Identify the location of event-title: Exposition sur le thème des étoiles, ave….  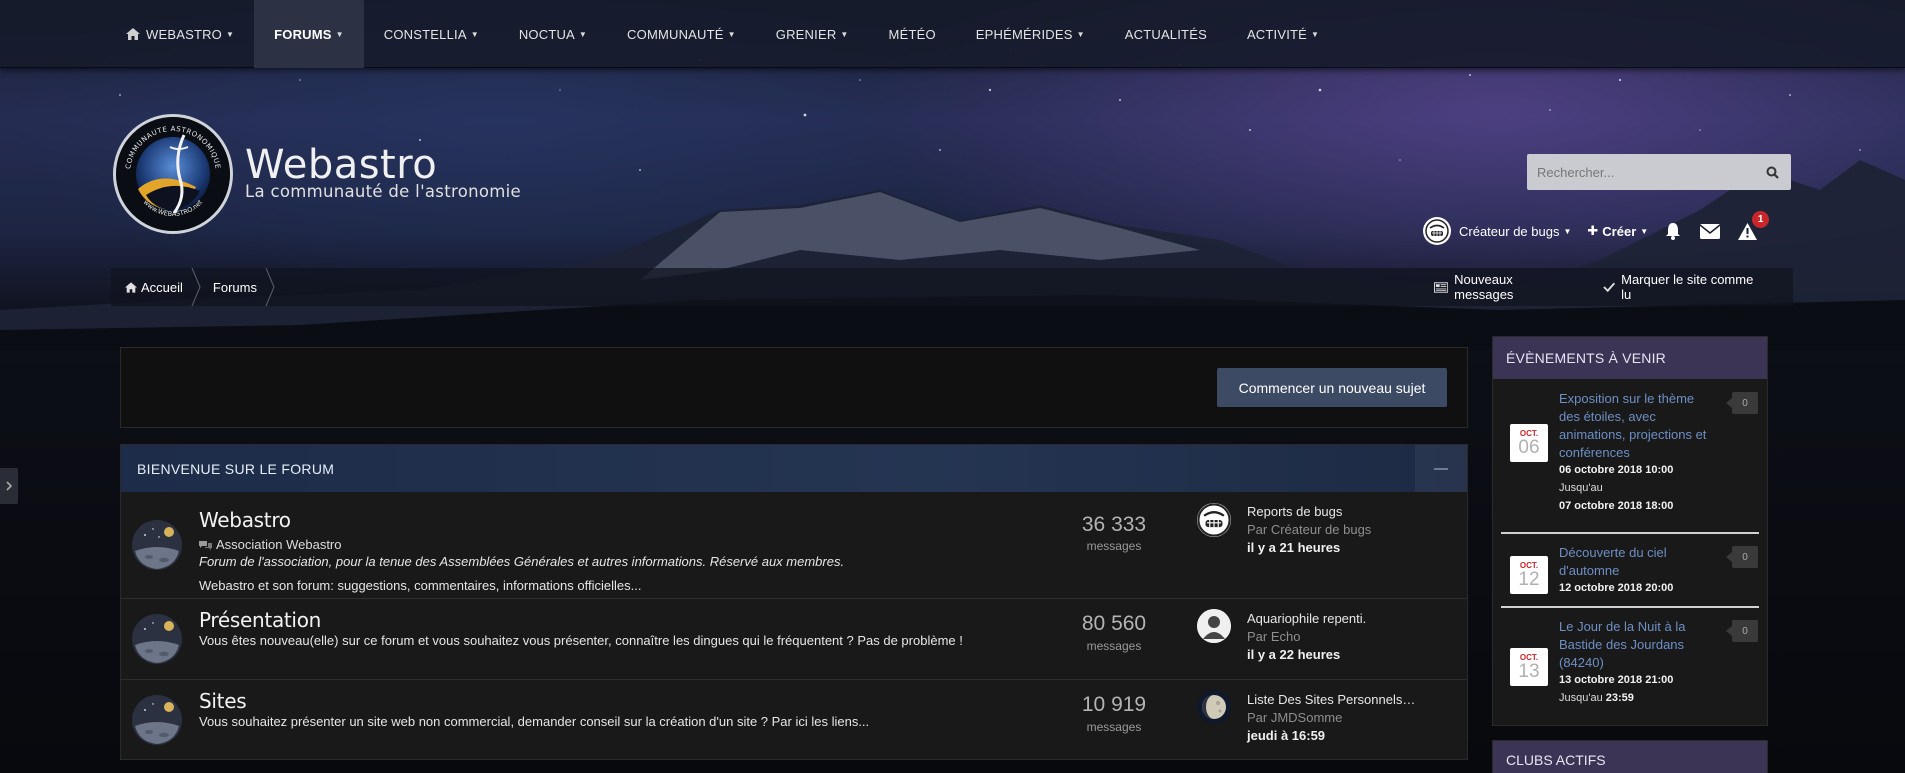
(1634, 426).